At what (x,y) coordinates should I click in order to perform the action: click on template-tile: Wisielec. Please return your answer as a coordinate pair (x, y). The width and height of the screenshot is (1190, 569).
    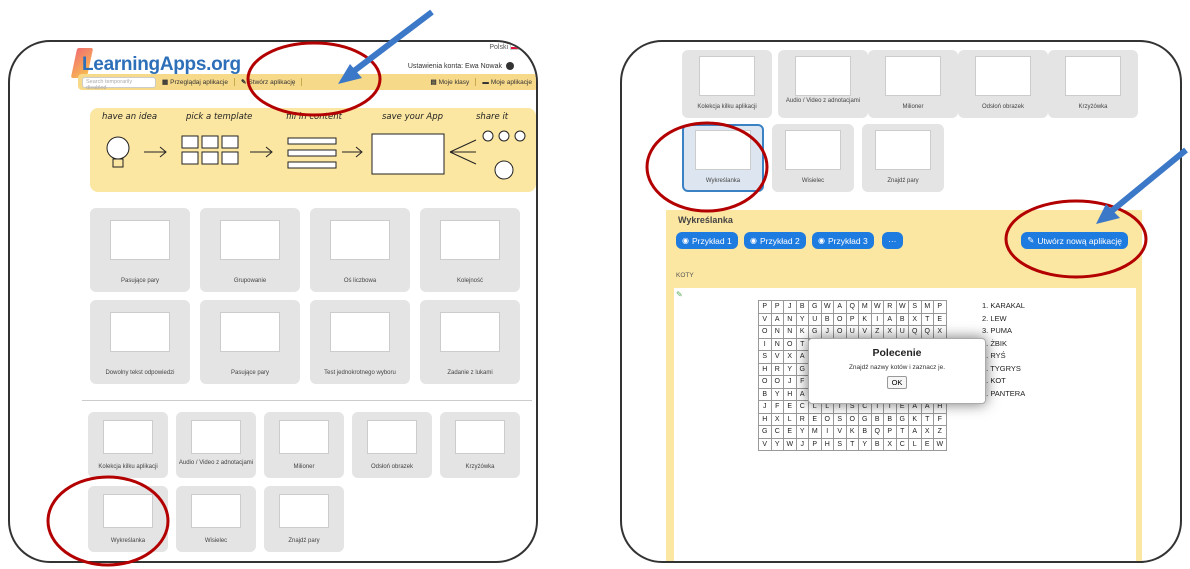
    Looking at the image, I should click on (216, 519).